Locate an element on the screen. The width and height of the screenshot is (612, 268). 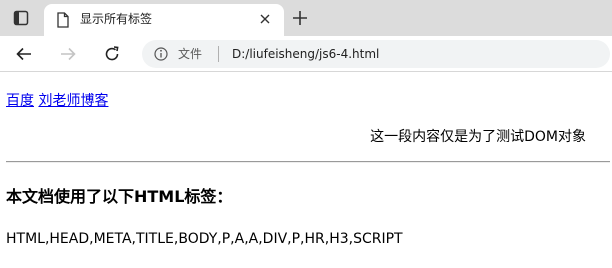
address-divider is located at coordinates (218, 54).